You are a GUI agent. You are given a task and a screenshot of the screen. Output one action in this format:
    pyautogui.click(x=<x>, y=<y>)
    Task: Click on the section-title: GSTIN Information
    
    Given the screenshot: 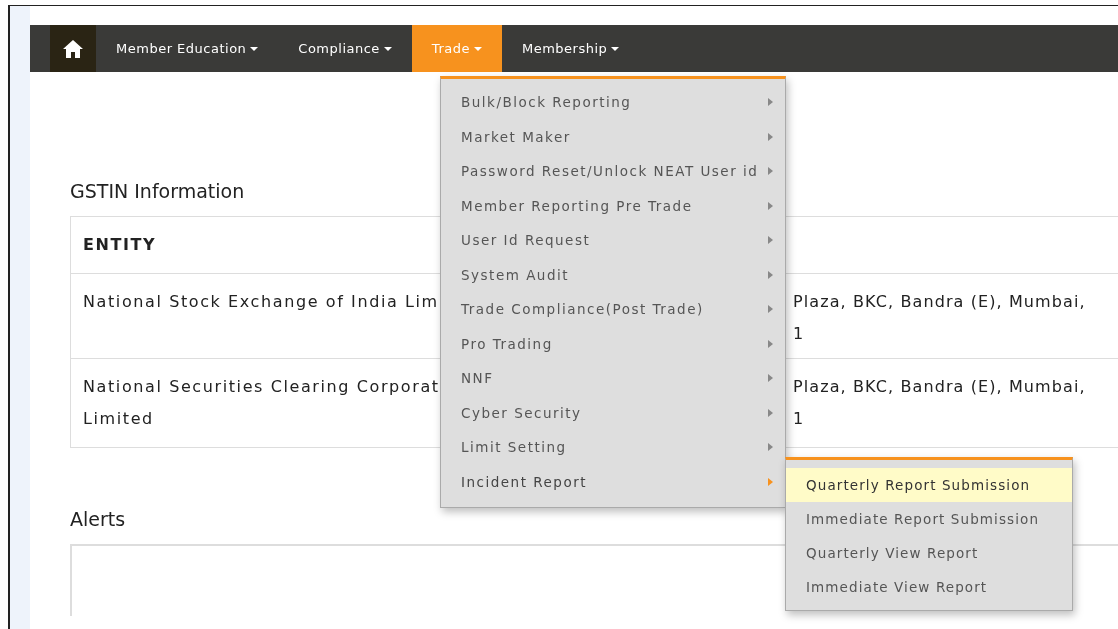 What is the action you would take?
    pyautogui.click(x=157, y=191)
    